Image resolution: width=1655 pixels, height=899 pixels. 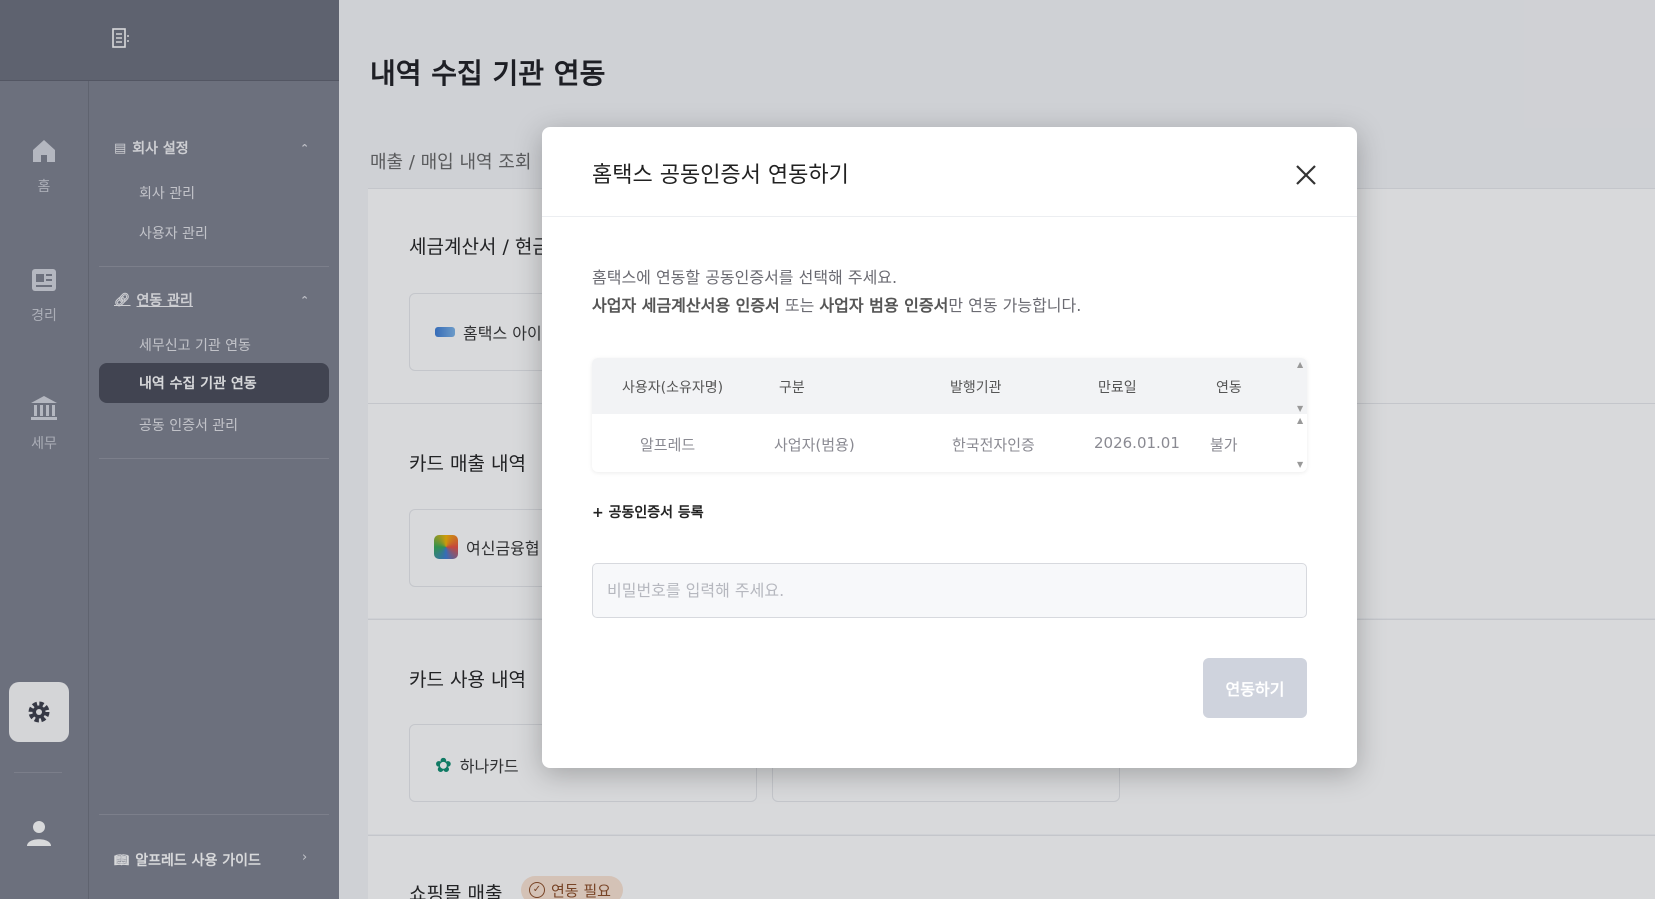 I want to click on close-icon, so click(x=1306, y=175).